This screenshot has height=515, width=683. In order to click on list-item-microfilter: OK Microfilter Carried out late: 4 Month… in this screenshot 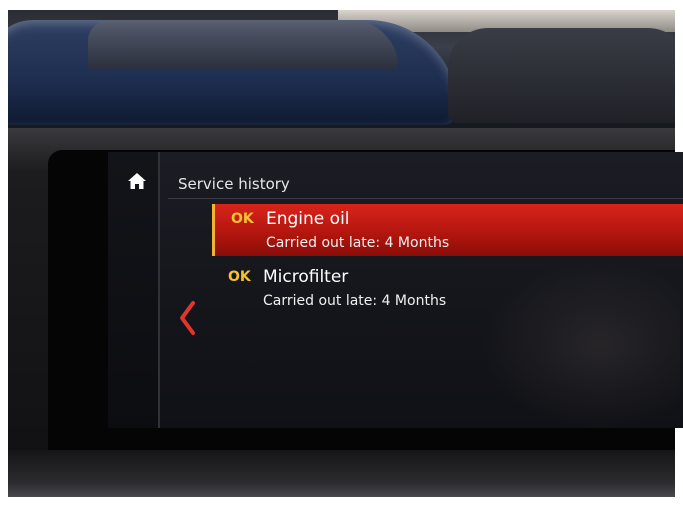, I will do `click(447, 288)`.